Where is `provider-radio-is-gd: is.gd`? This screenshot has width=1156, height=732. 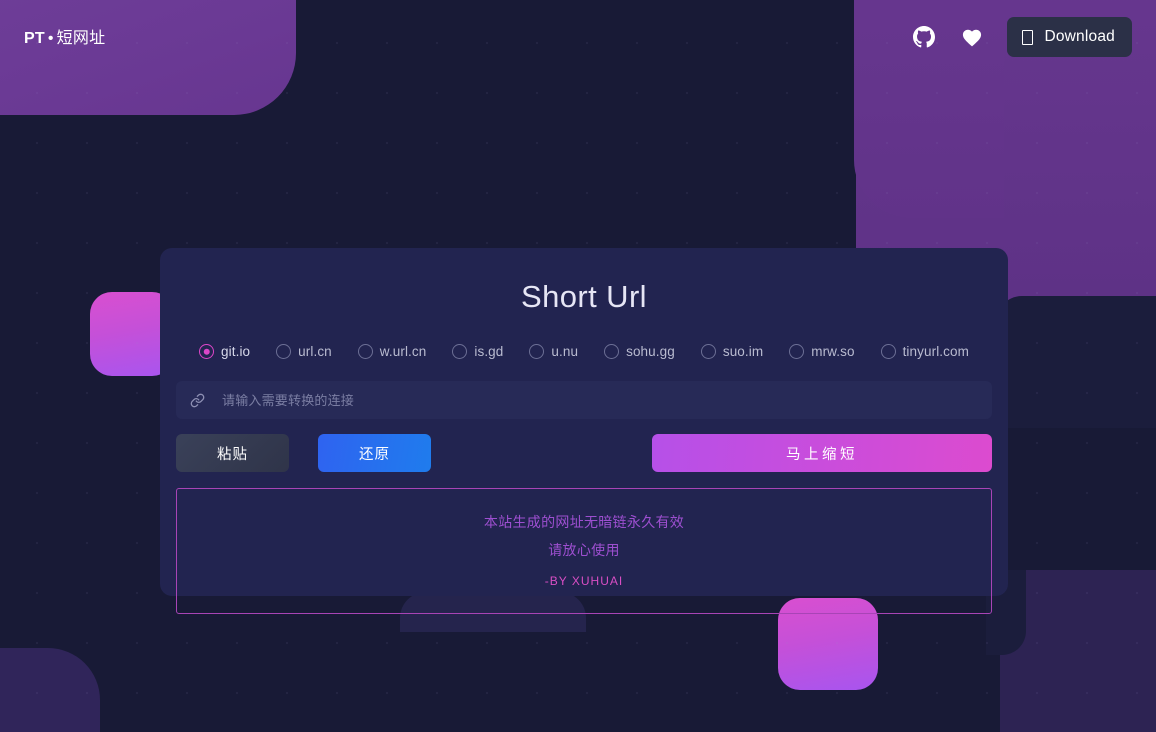
provider-radio-is-gd: is.gd is located at coordinates (477, 351).